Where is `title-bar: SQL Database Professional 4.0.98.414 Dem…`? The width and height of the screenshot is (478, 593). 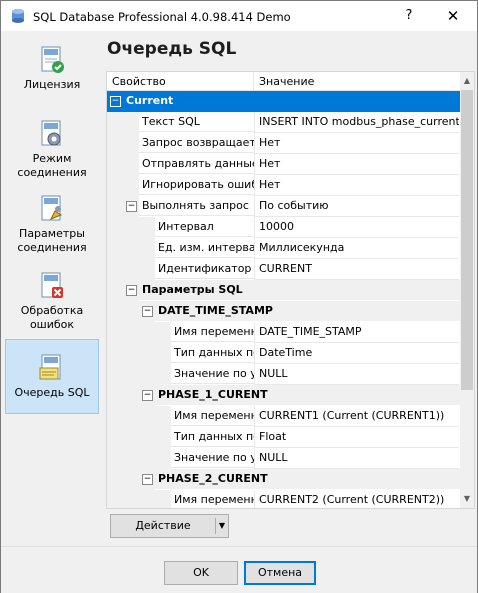
title-bar: SQL Database Professional 4.0.98.414 Dem… is located at coordinates (239, 16).